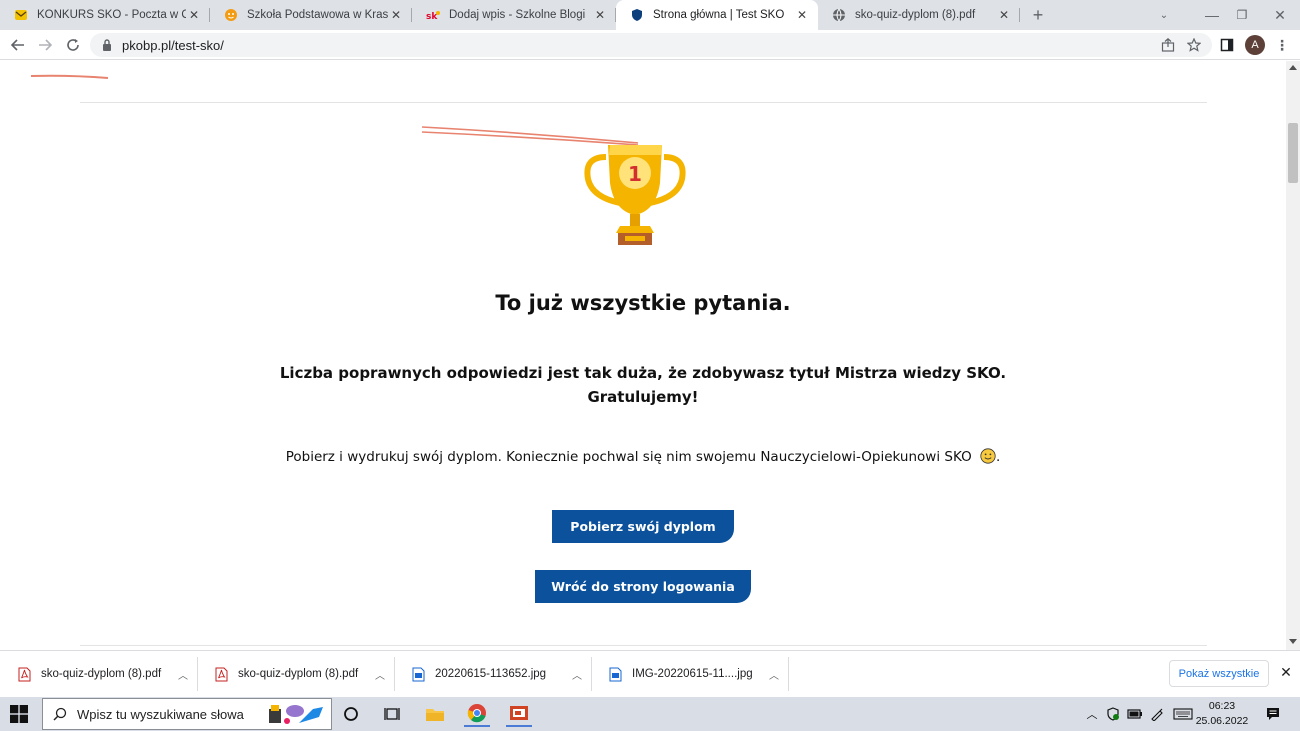 The width and height of the screenshot is (1300, 731). What do you see at coordinates (1157, 714) in the screenshot?
I see `pen-icon` at bounding box center [1157, 714].